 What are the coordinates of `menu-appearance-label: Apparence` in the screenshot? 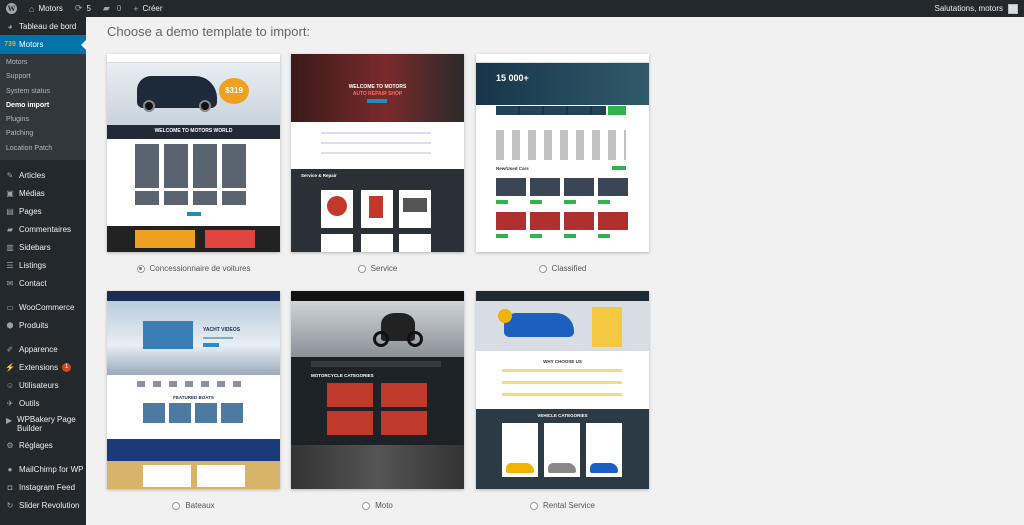 It's located at (38, 349).